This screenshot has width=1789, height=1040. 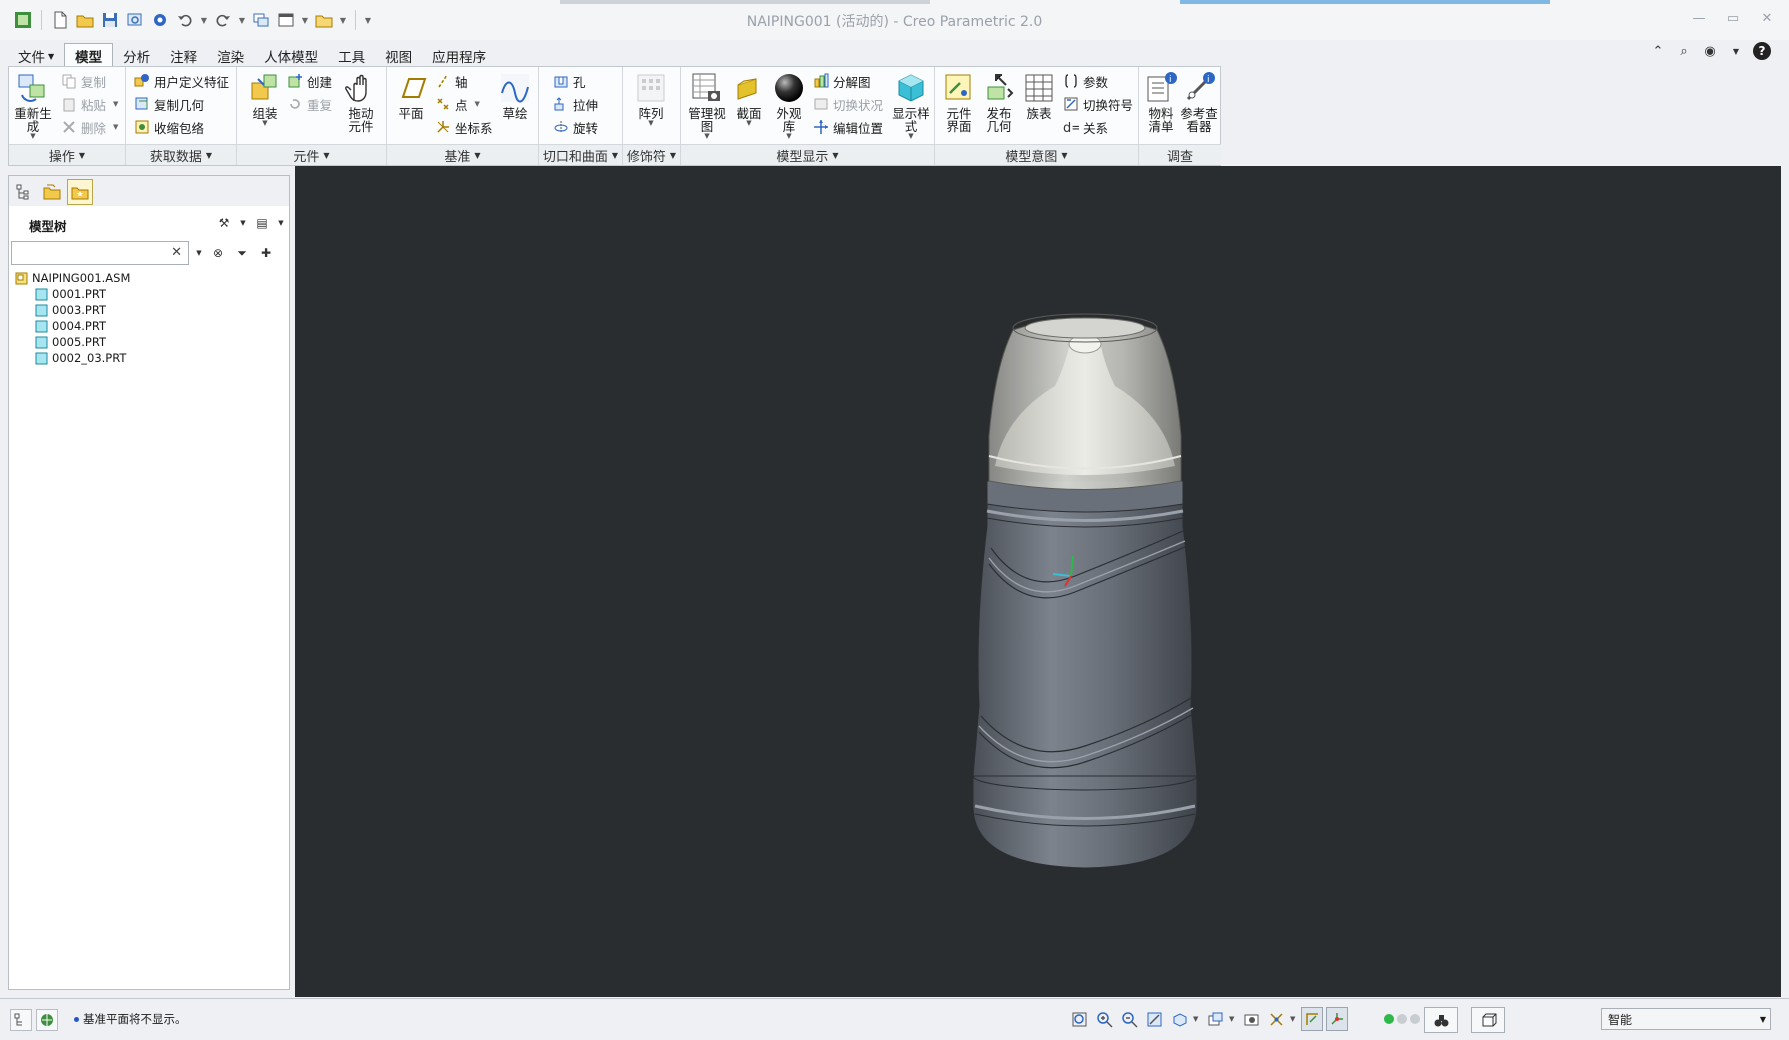 What do you see at coordinates (80, 192) in the screenshot?
I see `favorites-tab-icon` at bounding box center [80, 192].